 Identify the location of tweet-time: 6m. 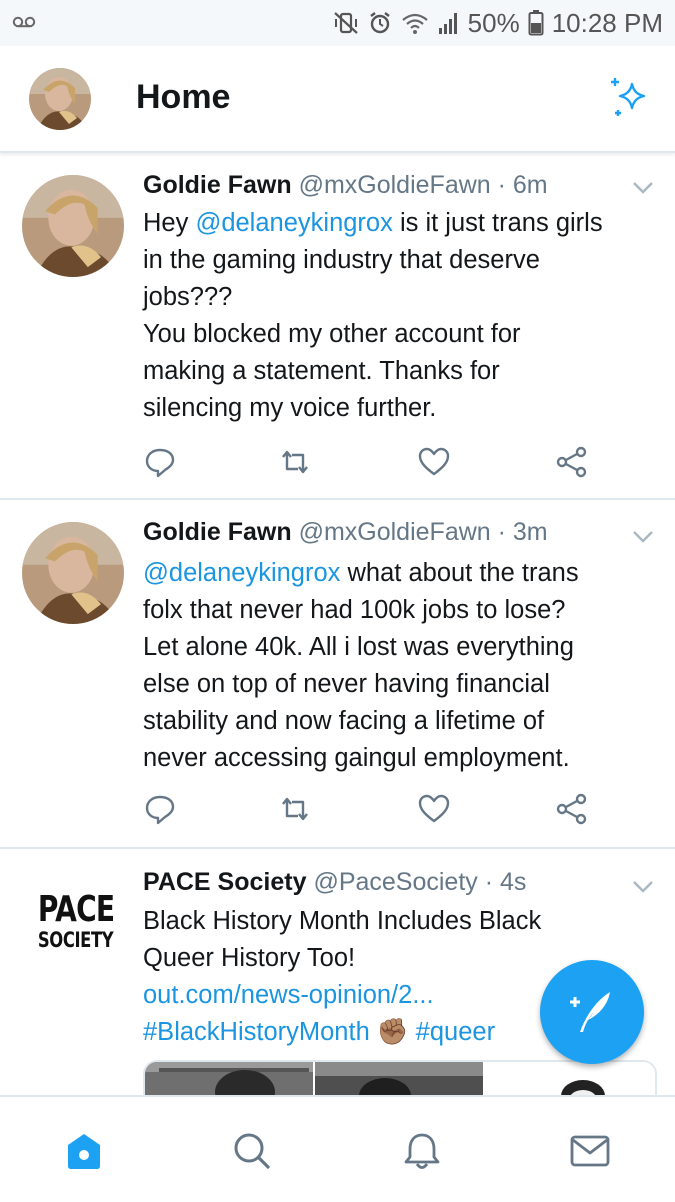
(530, 185).